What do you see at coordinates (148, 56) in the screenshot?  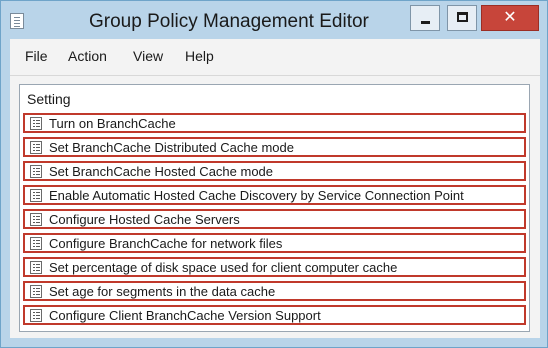 I see `menu-view: View` at bounding box center [148, 56].